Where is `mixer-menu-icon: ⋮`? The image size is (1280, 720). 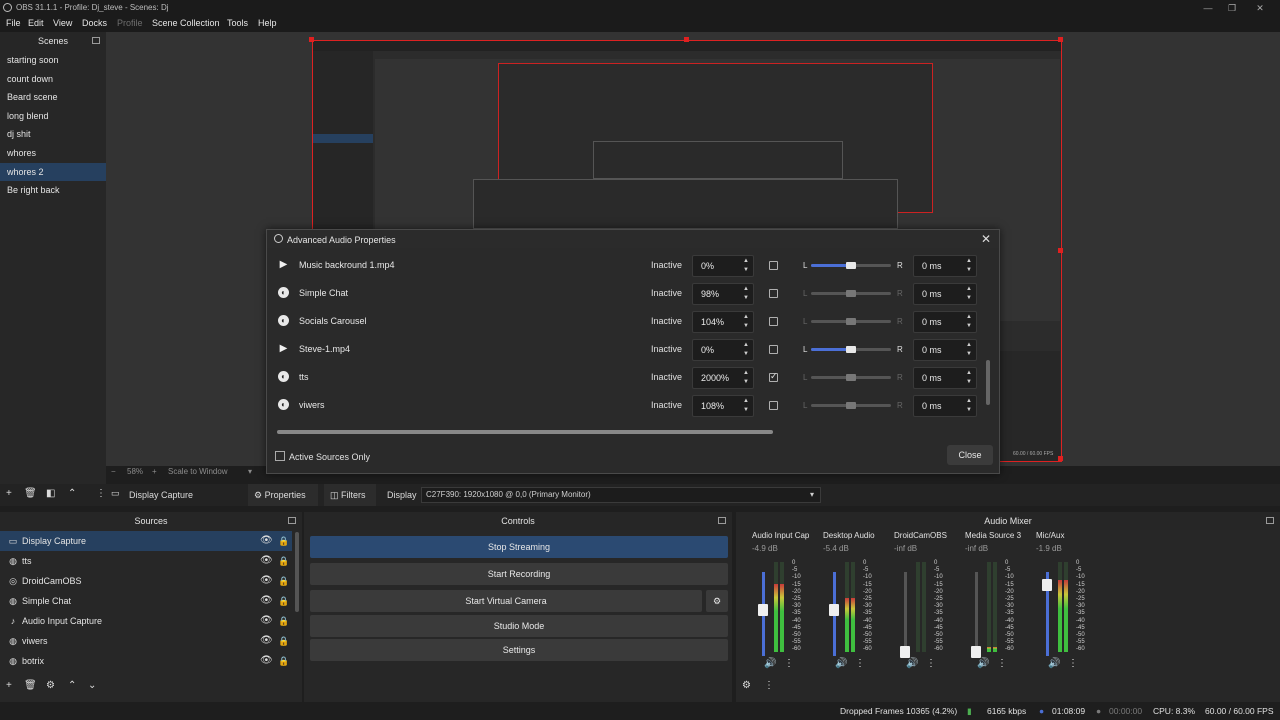 mixer-menu-icon: ⋮ is located at coordinates (769, 685).